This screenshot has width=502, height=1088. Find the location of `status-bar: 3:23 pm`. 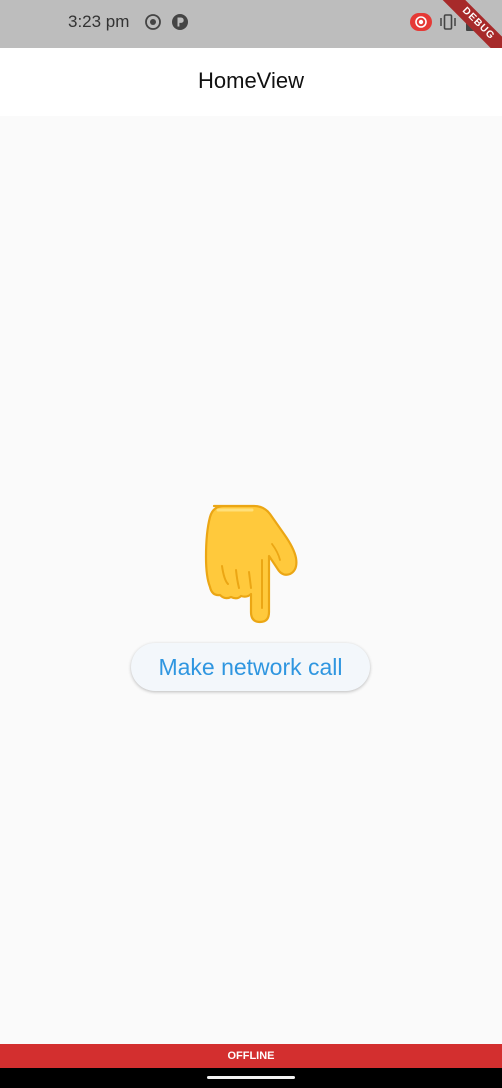

status-bar: 3:23 pm is located at coordinates (251, 24).